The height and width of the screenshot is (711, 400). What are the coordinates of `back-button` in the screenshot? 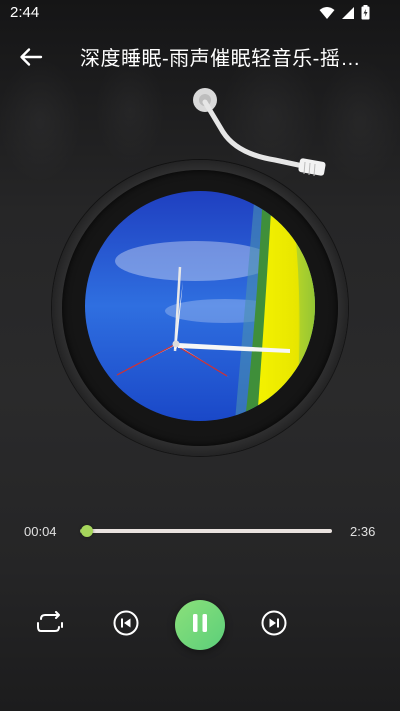 It's located at (31, 59).